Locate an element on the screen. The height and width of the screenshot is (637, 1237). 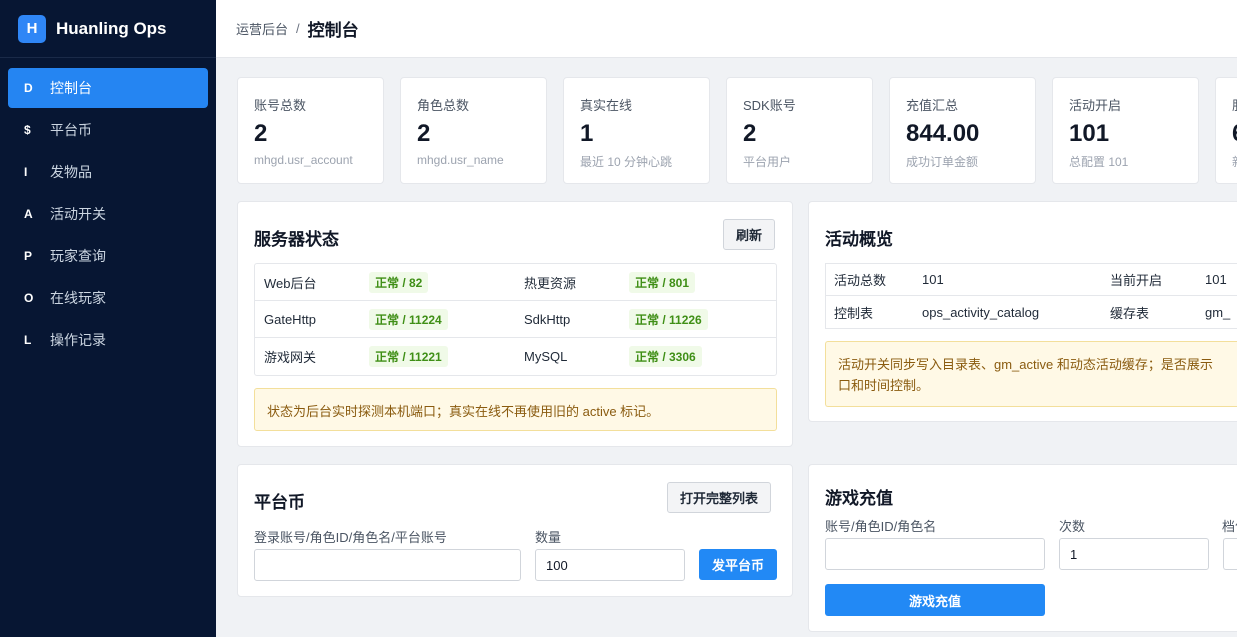
panel-title: 活动概览 is located at coordinates (859, 239).